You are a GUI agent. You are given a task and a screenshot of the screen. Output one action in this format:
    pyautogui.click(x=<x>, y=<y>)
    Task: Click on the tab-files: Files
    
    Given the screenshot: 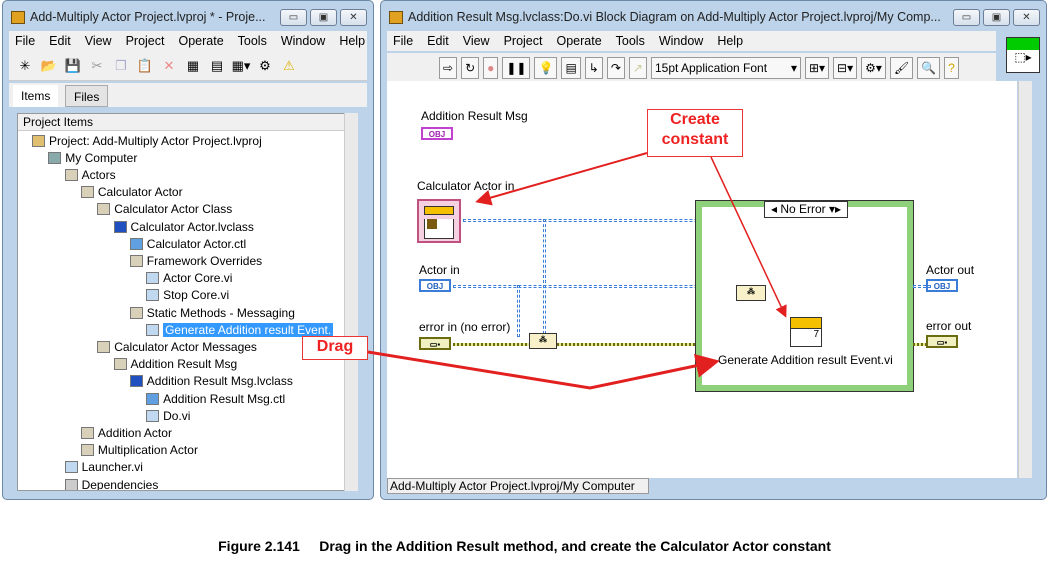 What is the action you would take?
    pyautogui.click(x=87, y=96)
    